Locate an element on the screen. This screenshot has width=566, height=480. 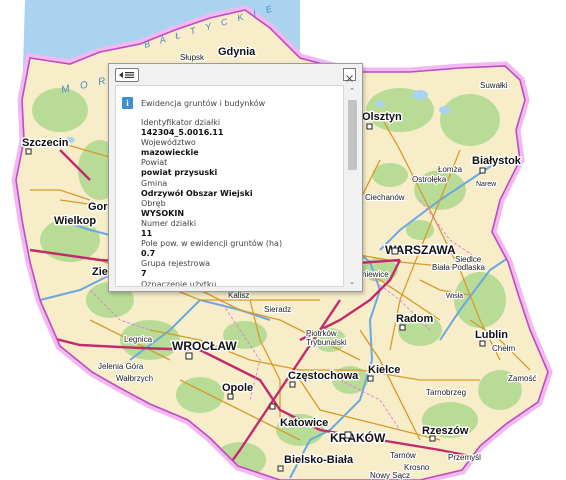
chevron-down-icon: ⌄ is located at coordinates (352, 282).